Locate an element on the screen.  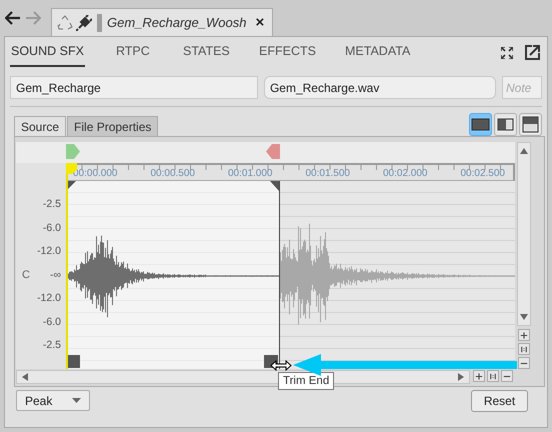
single-pane-icon is located at coordinates (480, 124).